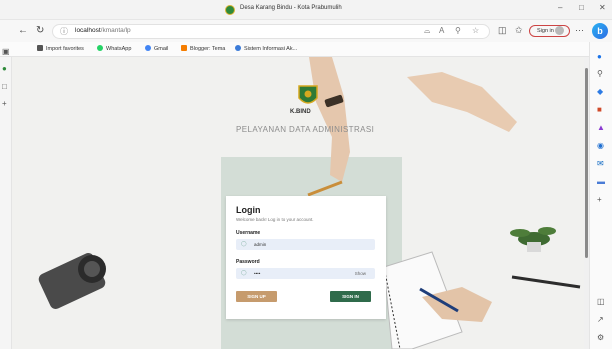  What do you see at coordinates (559, 30) in the screenshot?
I see `profile-avatar-icon` at bounding box center [559, 30].